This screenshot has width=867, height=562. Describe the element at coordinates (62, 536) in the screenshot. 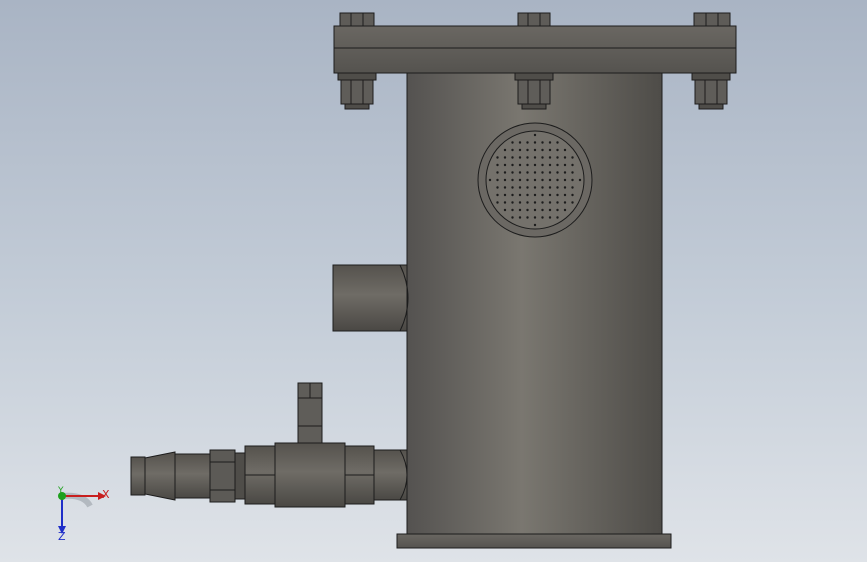

I see `z-axis-label: Z` at that location.